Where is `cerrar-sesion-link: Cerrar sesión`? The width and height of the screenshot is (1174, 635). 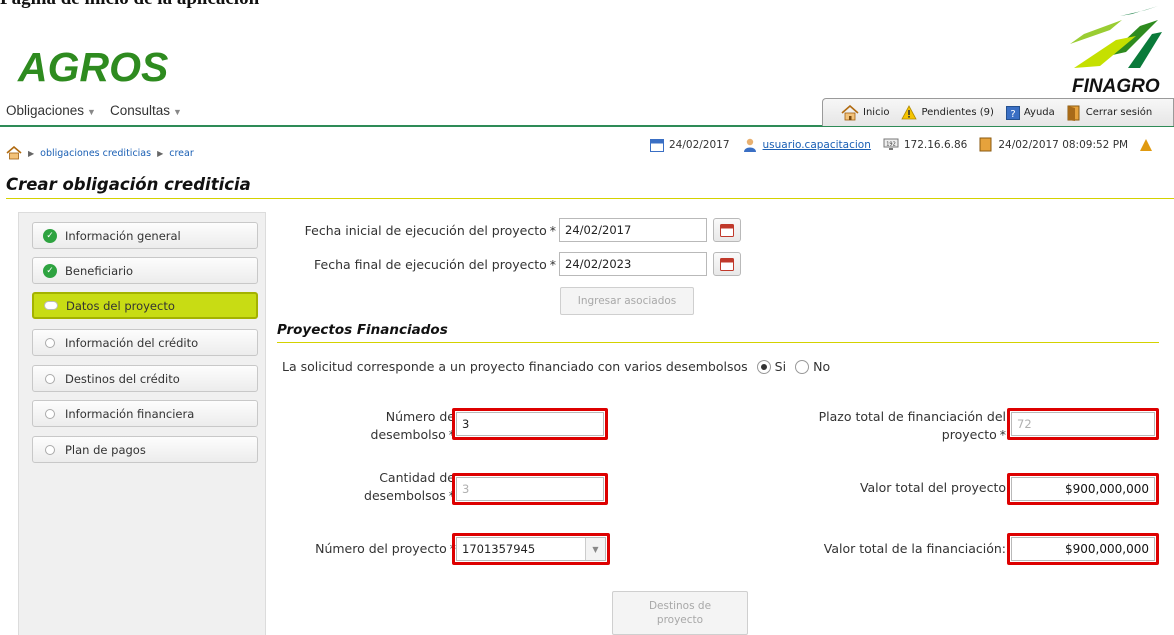
cerrar-sesion-link: Cerrar sesión is located at coordinates (1109, 113).